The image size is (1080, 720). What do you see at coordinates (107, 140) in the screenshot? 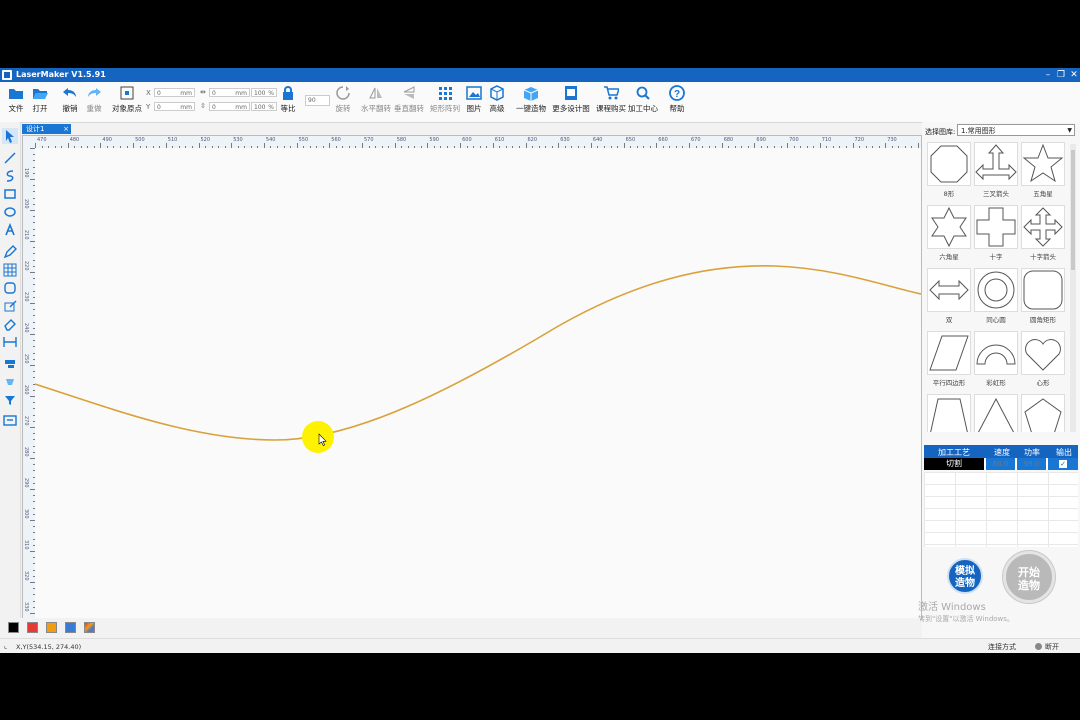
I see `ruler-top-label: 490` at bounding box center [107, 140].